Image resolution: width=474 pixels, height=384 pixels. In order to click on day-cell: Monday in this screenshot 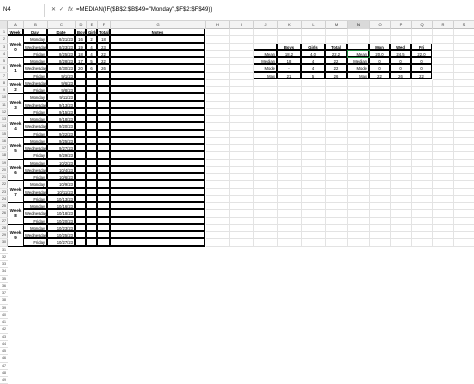, I will do `click(35, 206)`.